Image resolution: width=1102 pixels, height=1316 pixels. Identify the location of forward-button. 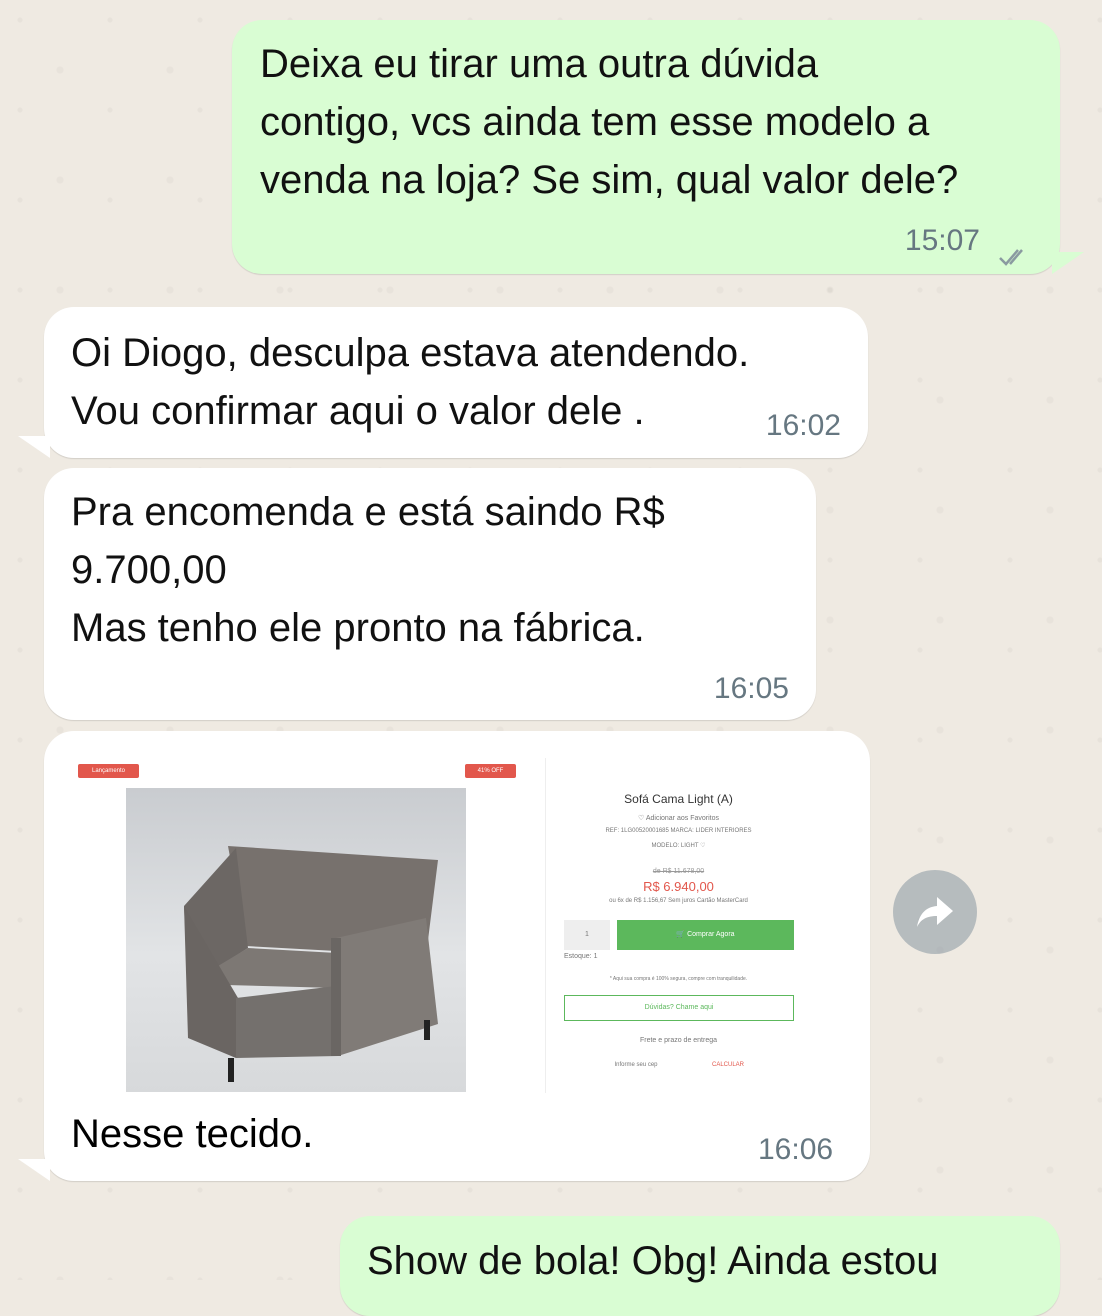
(935, 912).